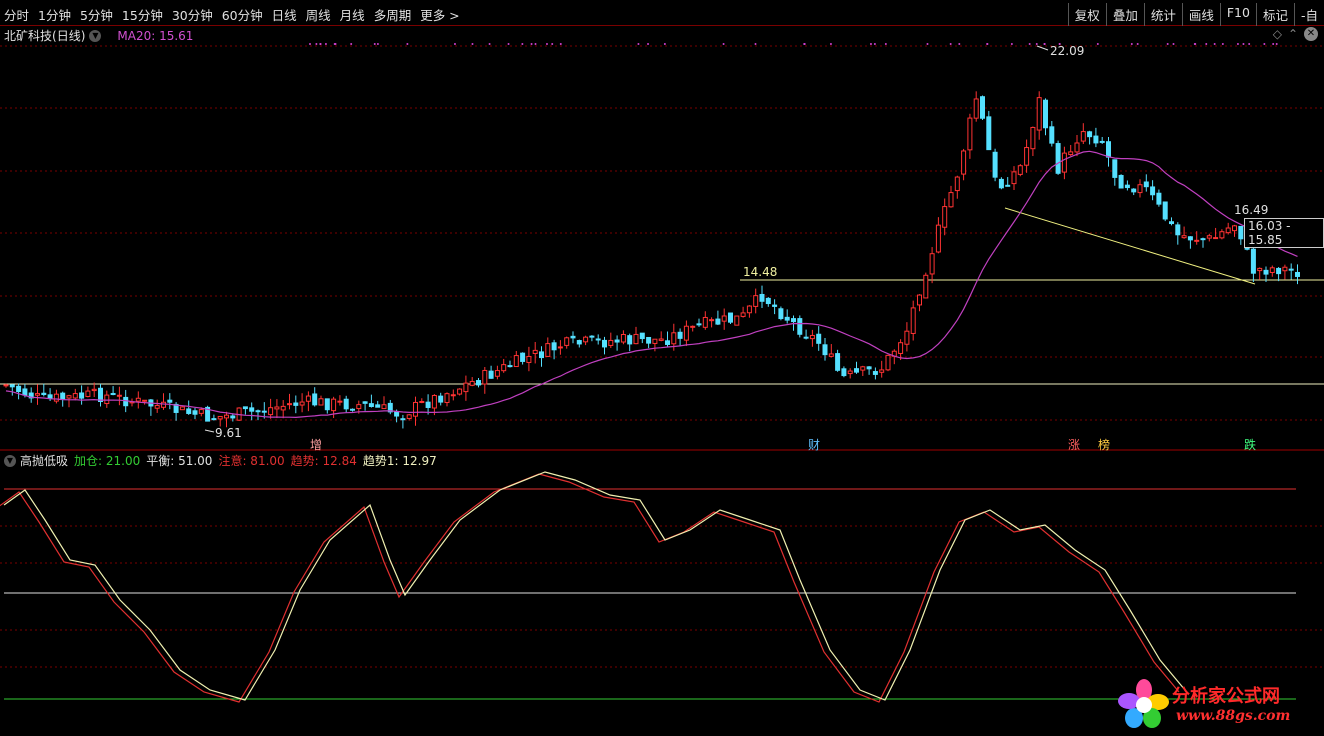 This screenshot has height=736, width=1324. What do you see at coordinates (316, 444) in the screenshot?
I see `event-marker-increase: 增` at bounding box center [316, 444].